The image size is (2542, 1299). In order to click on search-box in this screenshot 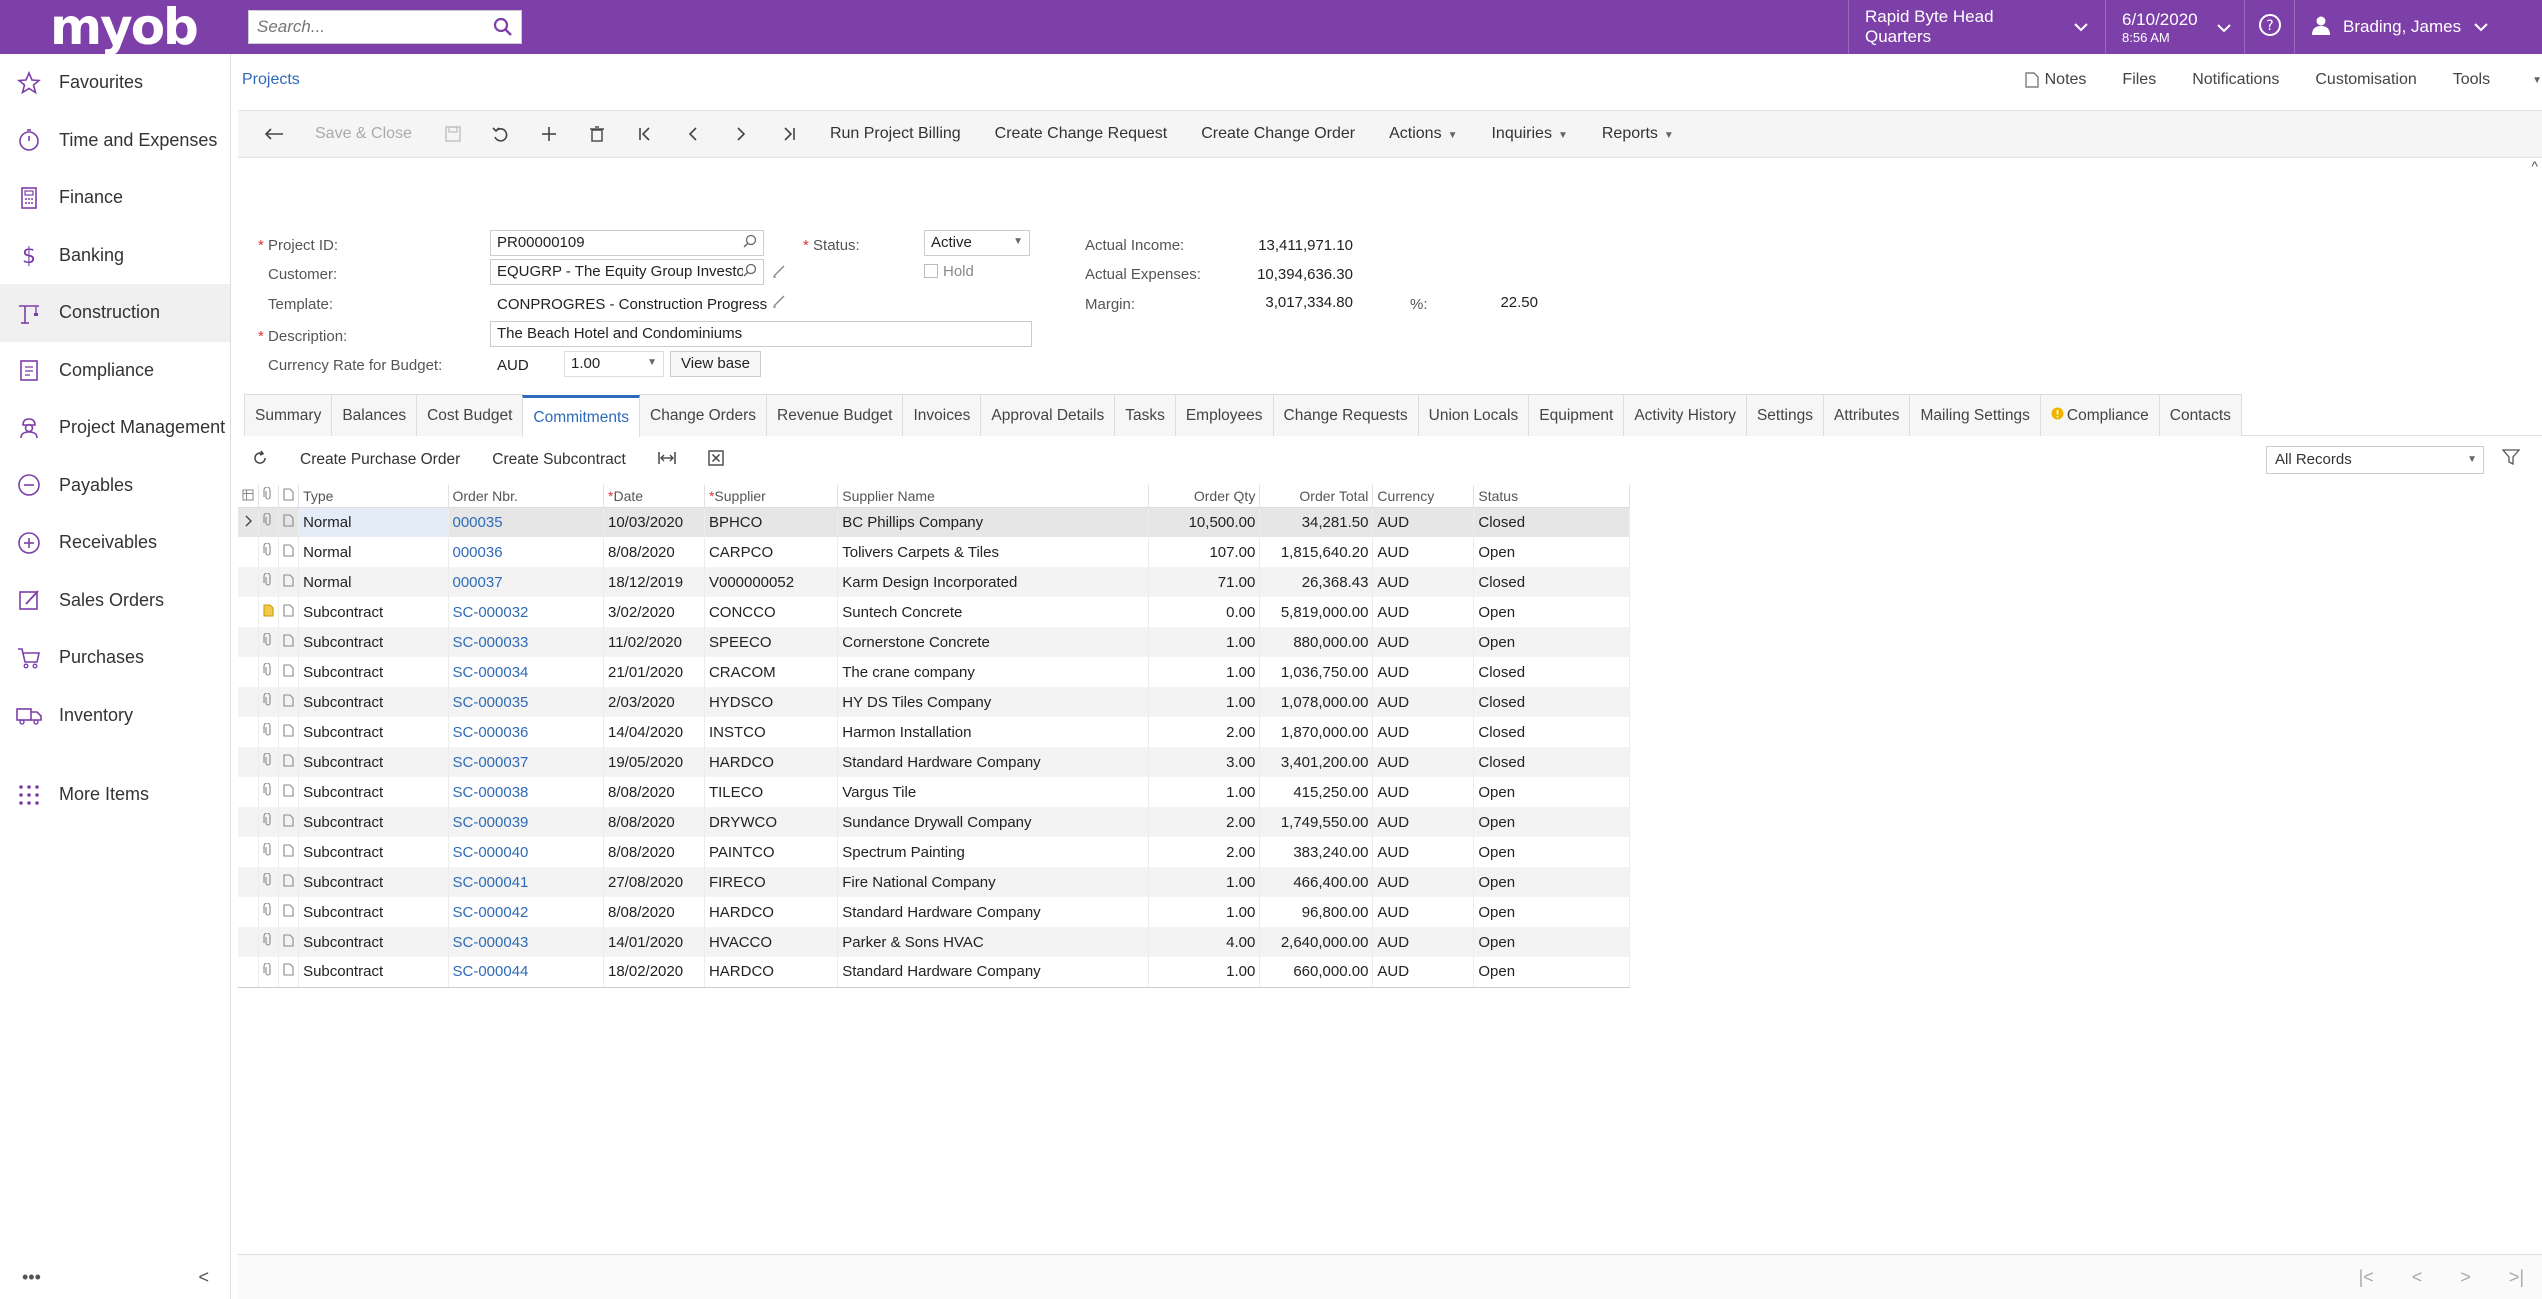, I will do `click(385, 27)`.